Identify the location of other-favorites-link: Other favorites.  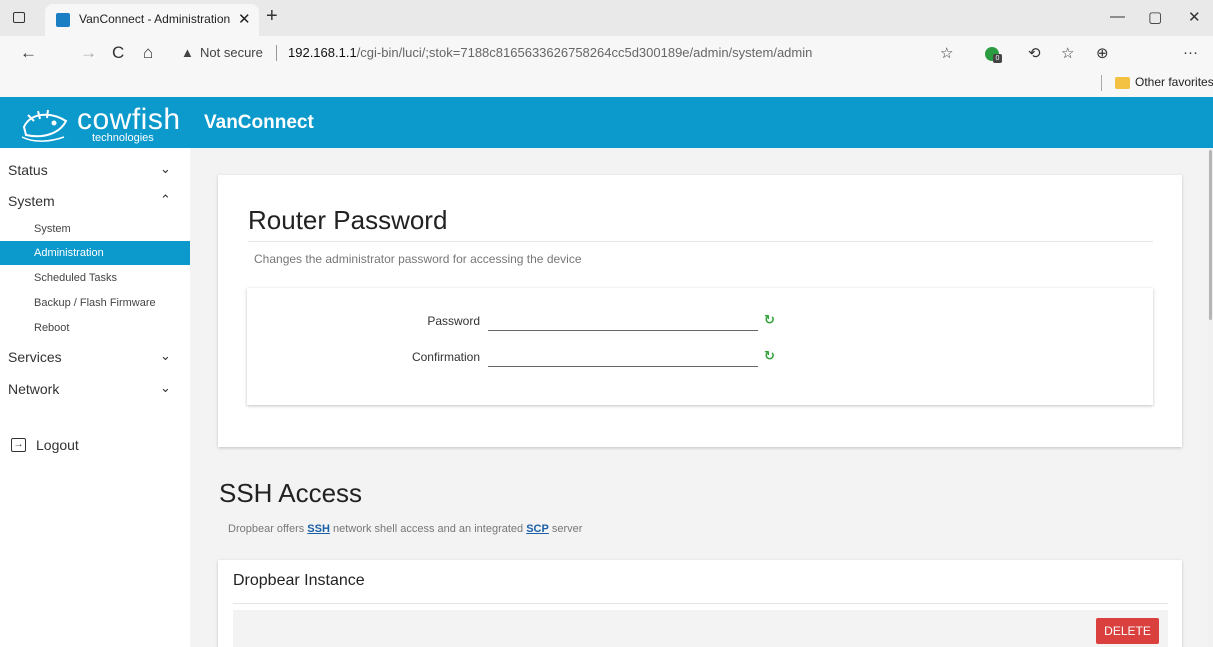
(1174, 82).